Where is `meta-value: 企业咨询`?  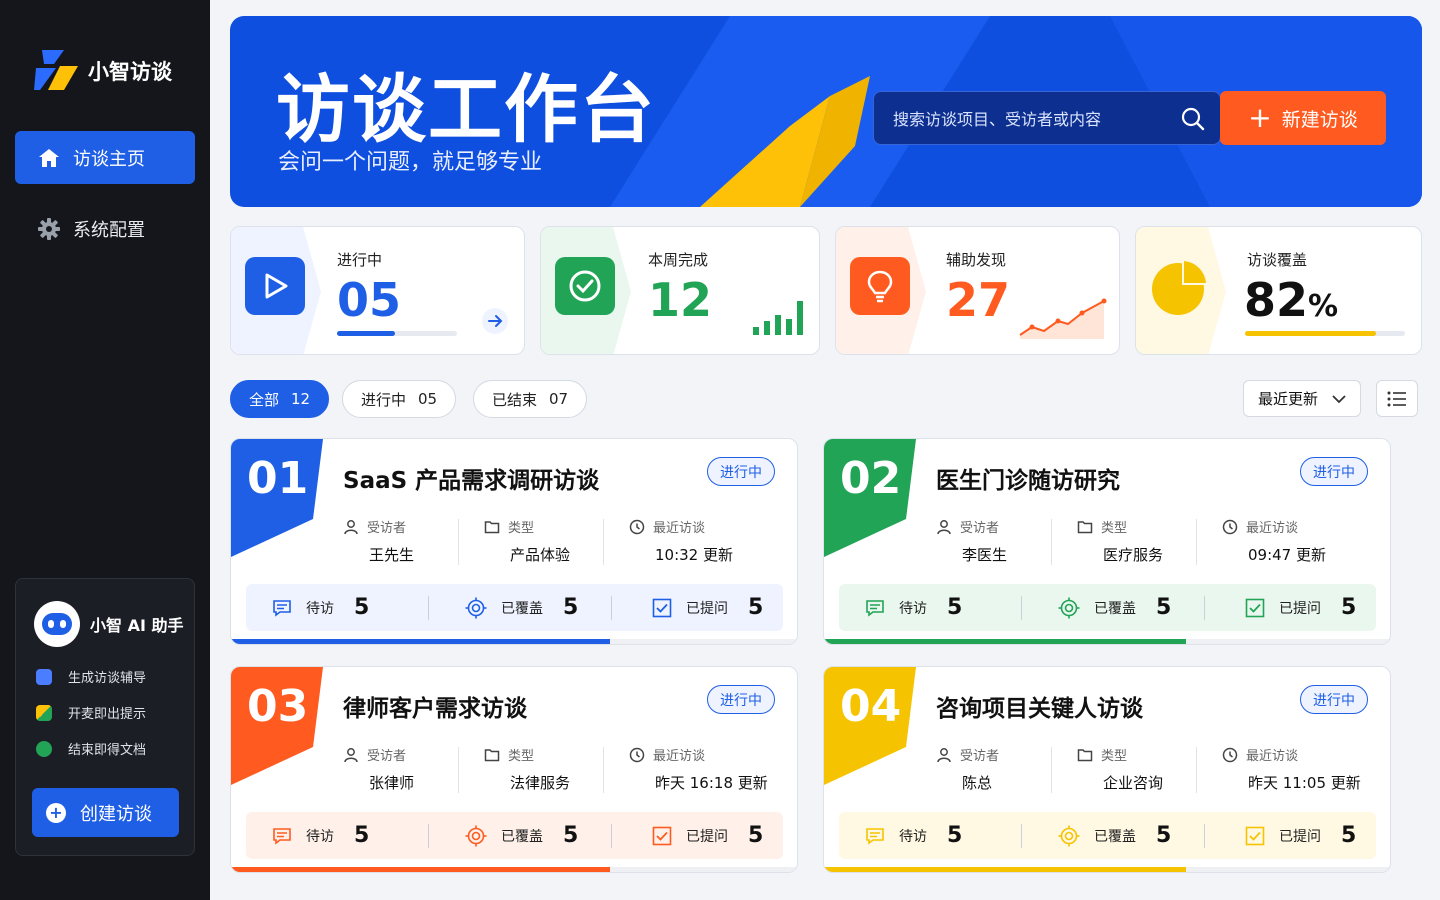 meta-value: 企业咨询 is located at coordinates (1133, 783).